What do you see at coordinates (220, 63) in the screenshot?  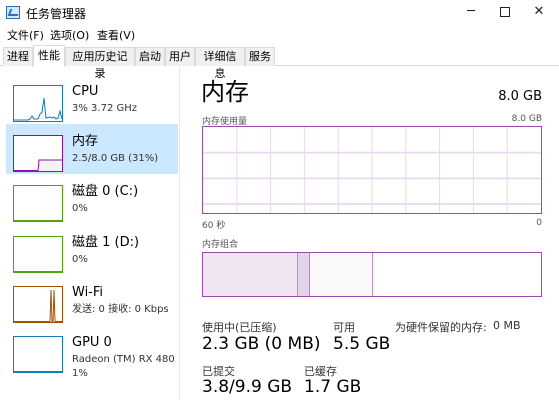 I see `tab-details: 详细信息` at bounding box center [220, 63].